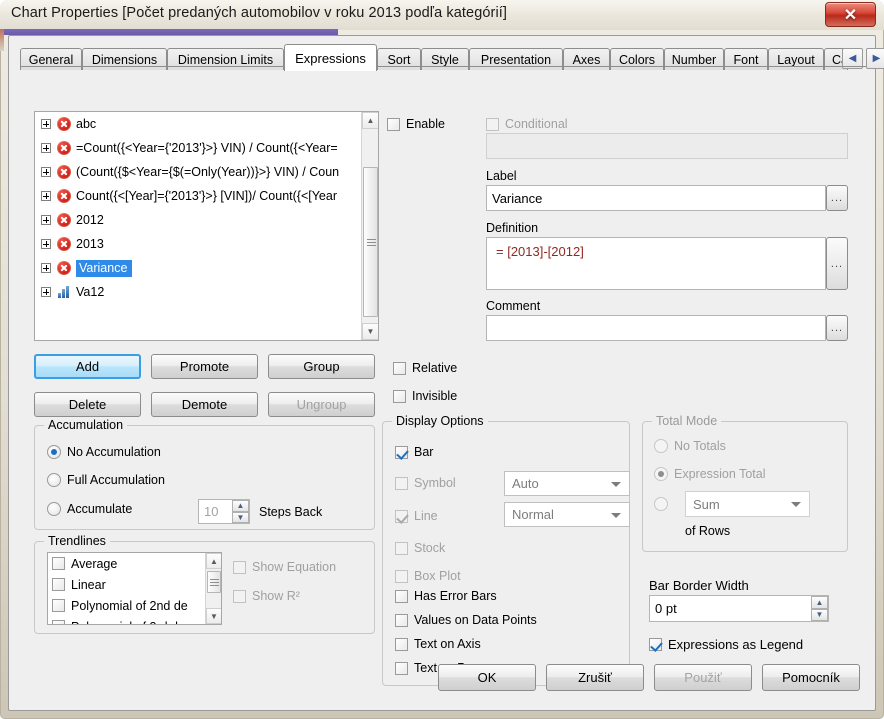  What do you see at coordinates (703, 677) in the screenshot?
I see `apply-button: Použiť` at bounding box center [703, 677].